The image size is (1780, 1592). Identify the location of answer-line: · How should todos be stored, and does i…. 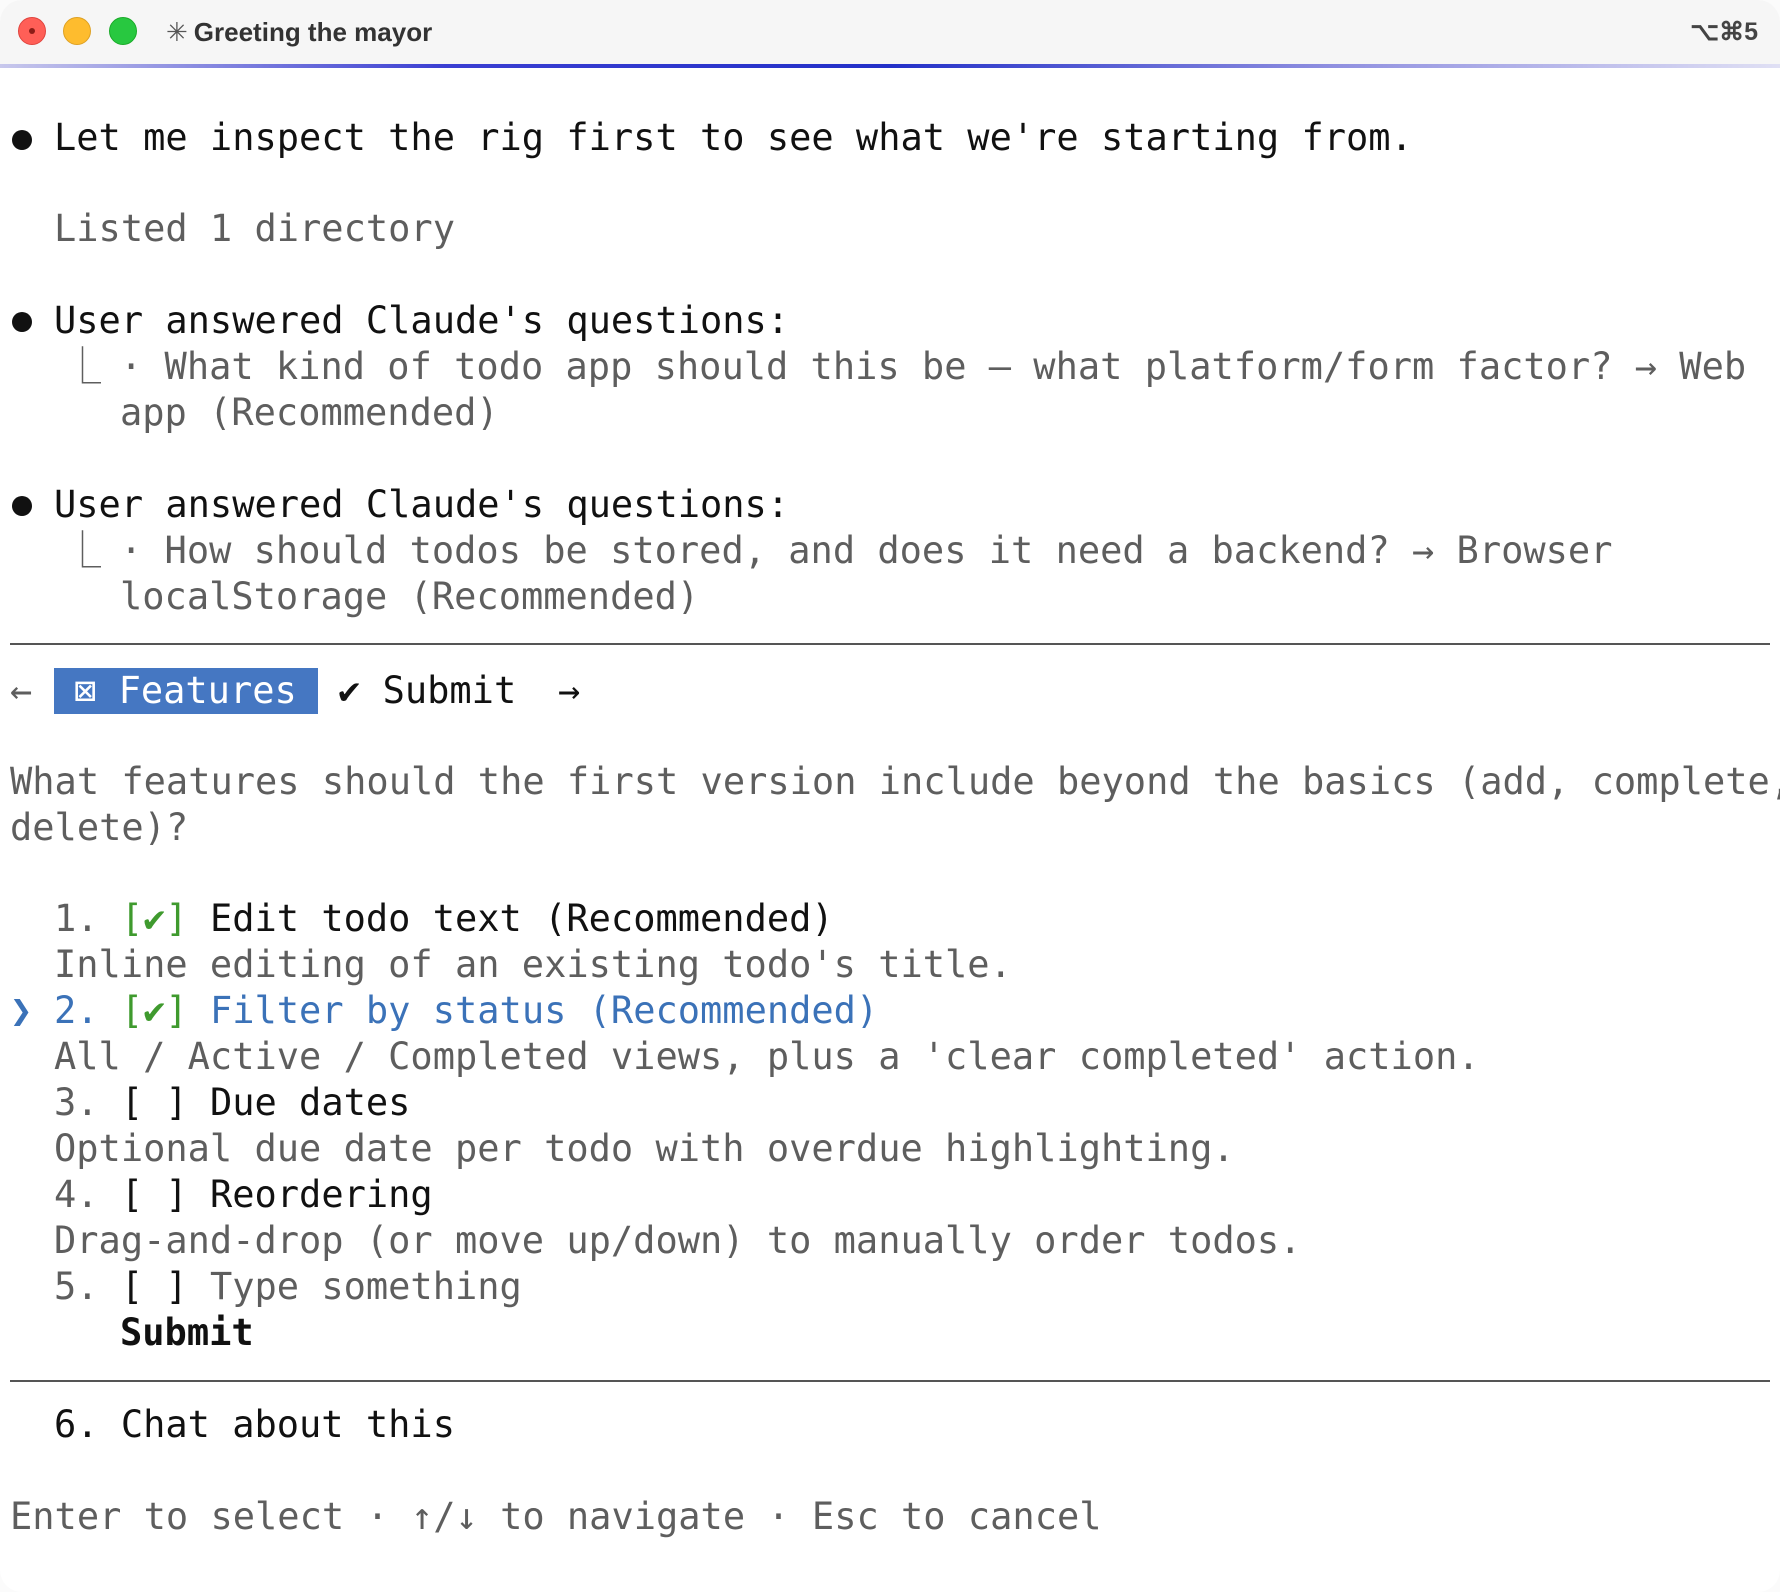
(866, 550).